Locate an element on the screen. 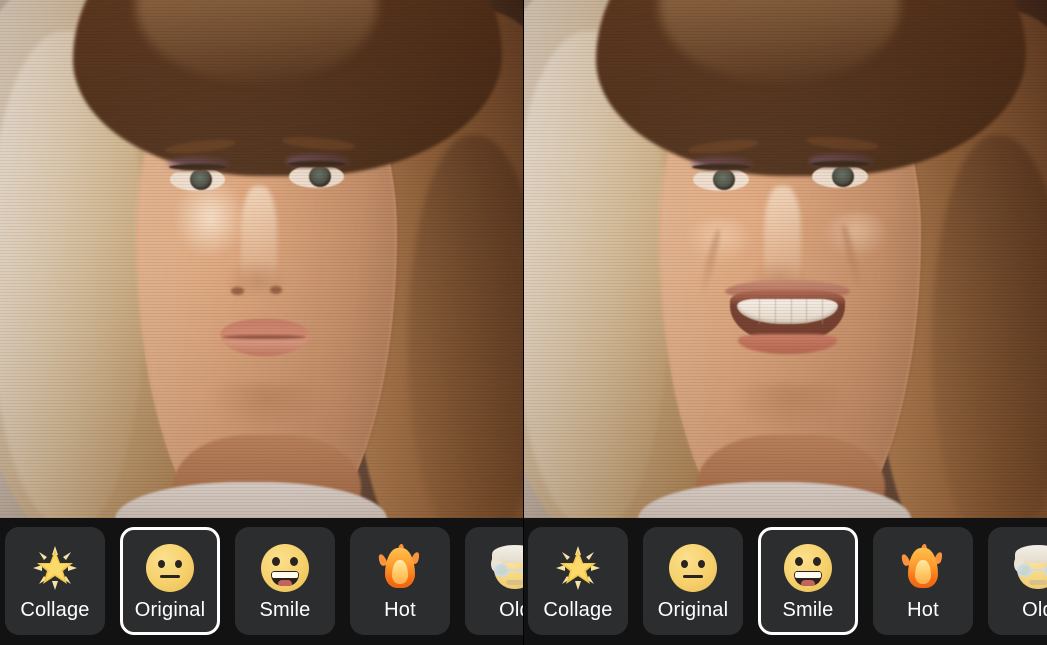 This screenshot has height=645, width=1047. right-filter-bar: Collage Original Smile Hot Ol is located at coordinates (785, 581).